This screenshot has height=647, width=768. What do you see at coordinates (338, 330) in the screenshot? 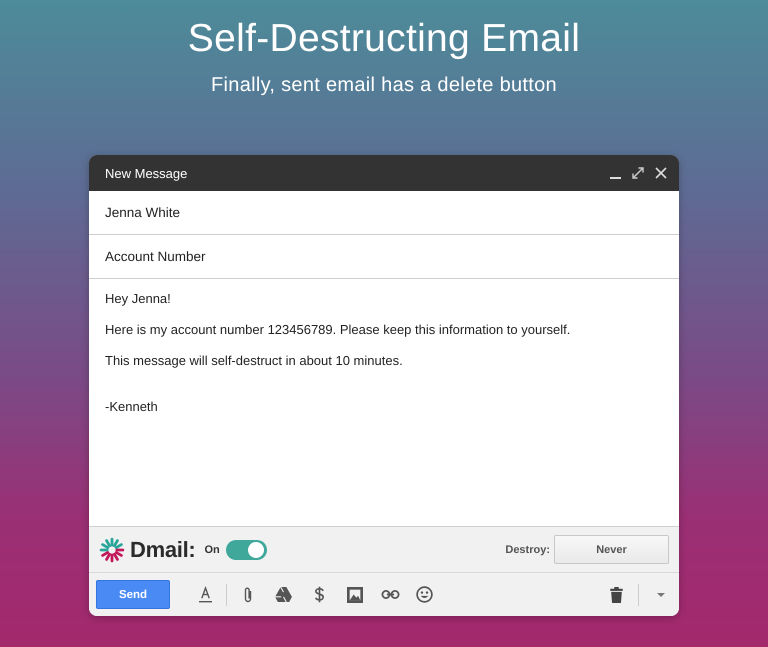
I see `message-paragraph: Here is my account number 123456789. Please keep this information to yourself.` at bounding box center [338, 330].